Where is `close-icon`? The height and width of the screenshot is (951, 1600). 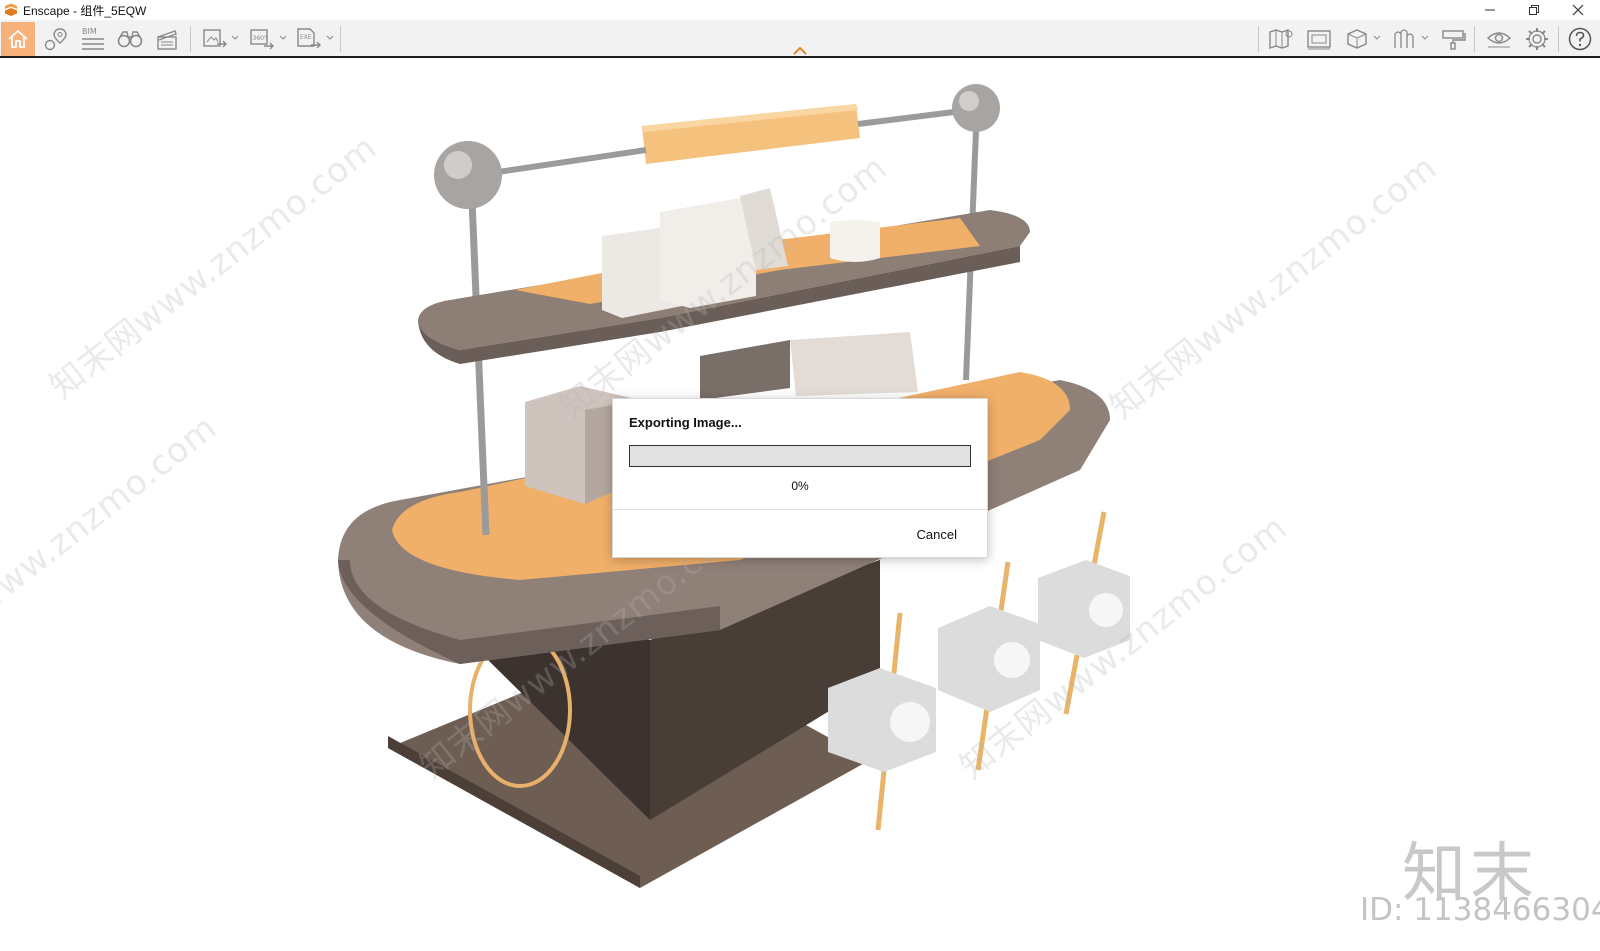
close-icon is located at coordinates (1578, 10).